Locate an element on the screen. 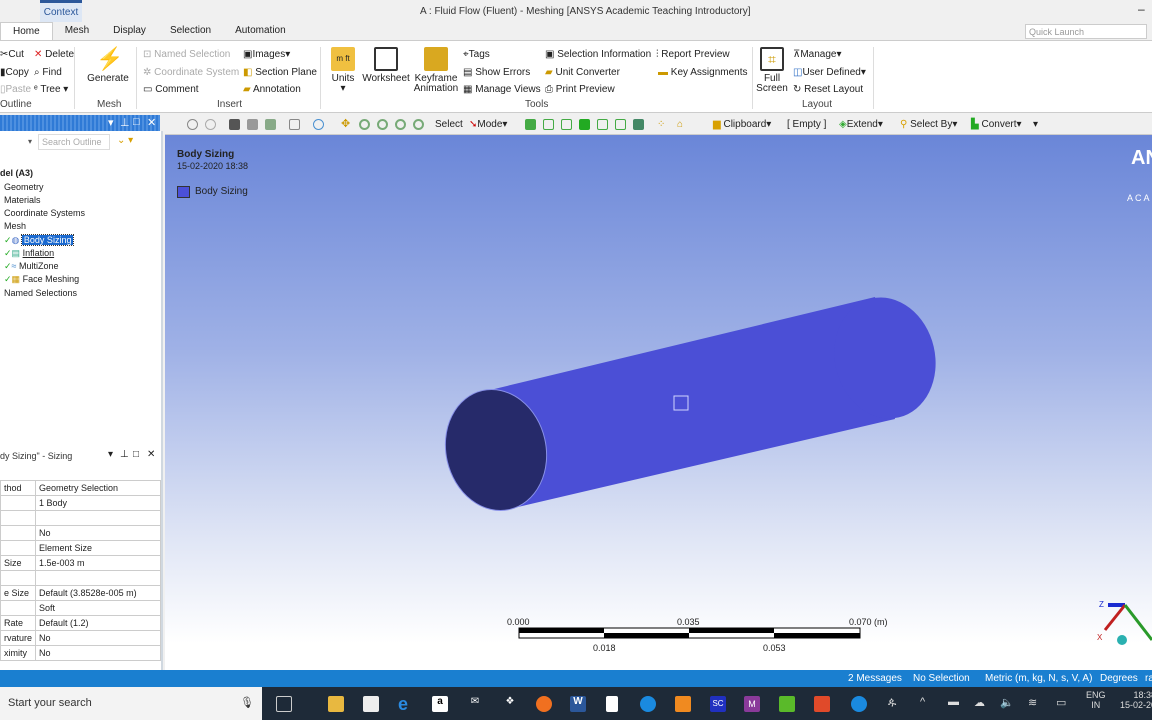  tree-item-face-meshing: ✓▦ Face Meshing is located at coordinates (41, 279).